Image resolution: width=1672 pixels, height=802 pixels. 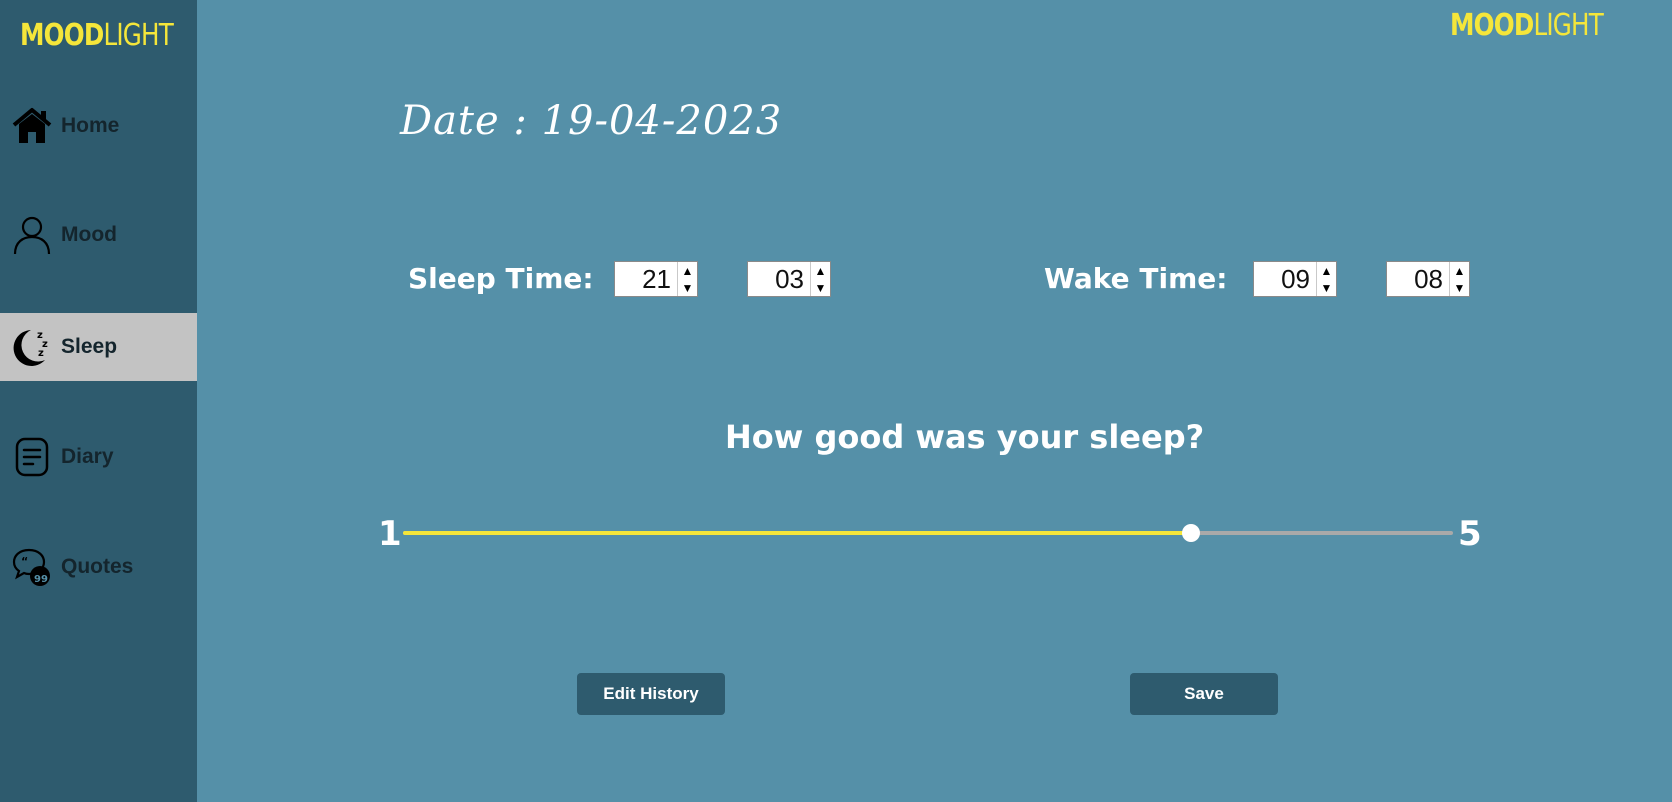 I want to click on header-logo: MOOD LIGHT, so click(x=1527, y=25).